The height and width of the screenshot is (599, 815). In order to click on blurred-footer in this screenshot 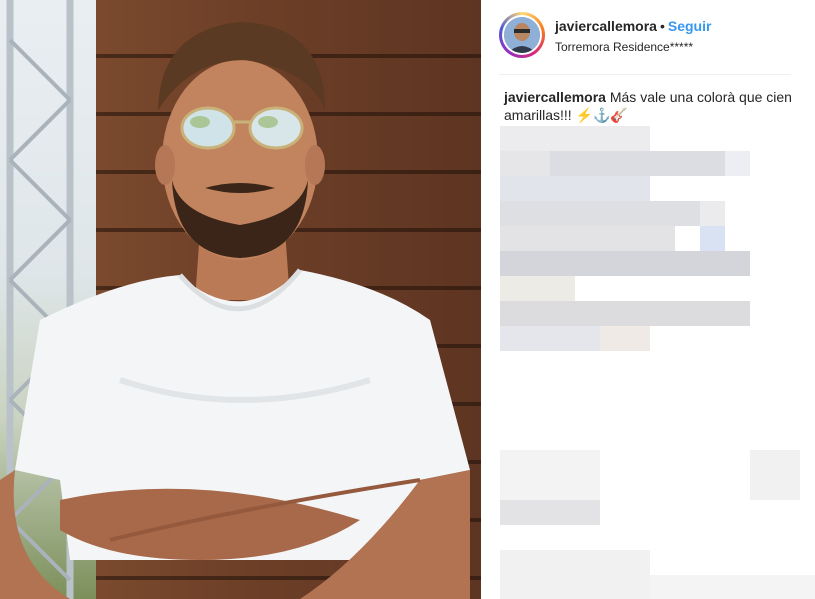, I will do `click(655, 524)`.